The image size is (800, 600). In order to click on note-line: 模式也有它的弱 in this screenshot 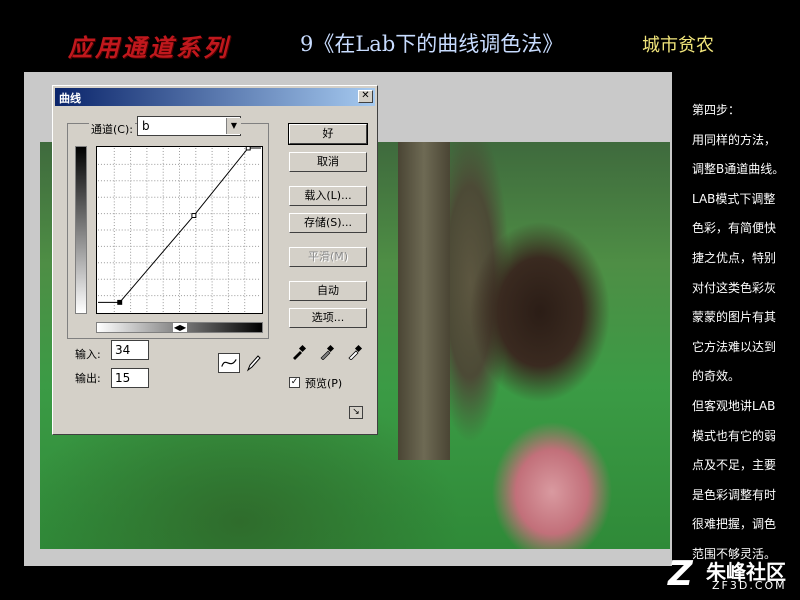, I will do `click(734, 435)`.